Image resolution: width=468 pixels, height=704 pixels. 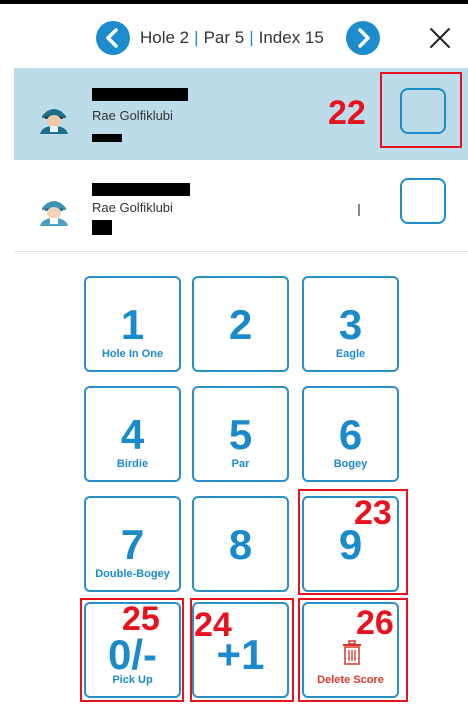 I want to click on key-5: 5 Par, so click(x=240, y=434).